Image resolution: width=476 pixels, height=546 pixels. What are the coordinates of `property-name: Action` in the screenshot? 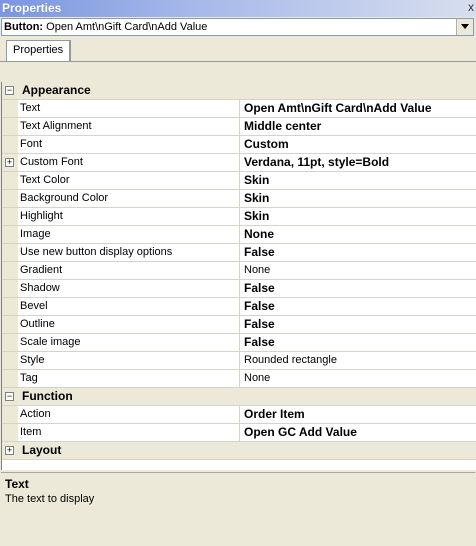 It's located at (129, 414).